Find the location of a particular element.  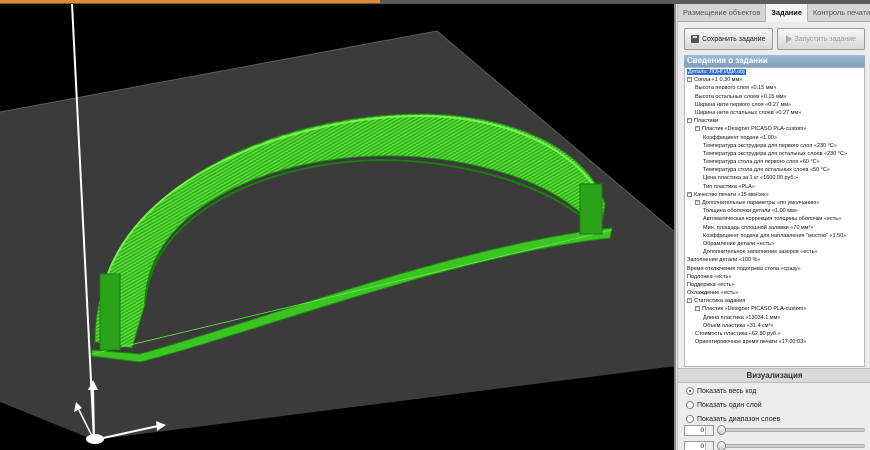

tree-item: − Статистика задания is located at coordinates (774, 301).